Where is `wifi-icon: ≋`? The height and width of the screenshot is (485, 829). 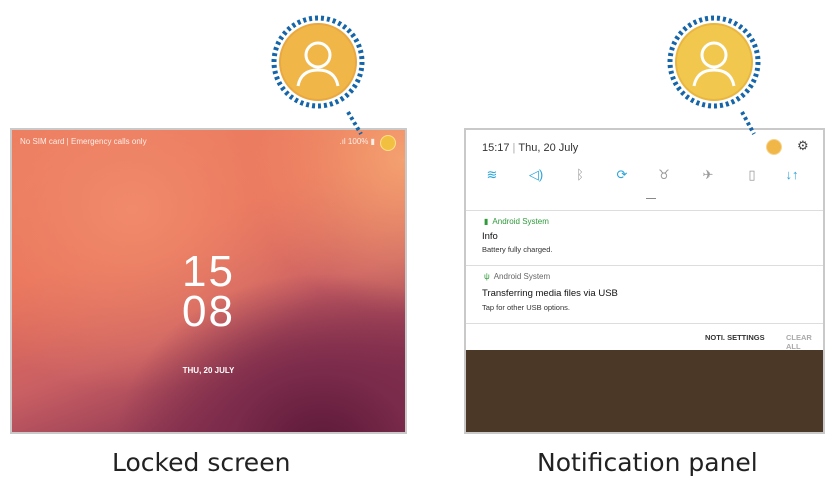
wifi-icon: ≋ is located at coordinates (492, 175).